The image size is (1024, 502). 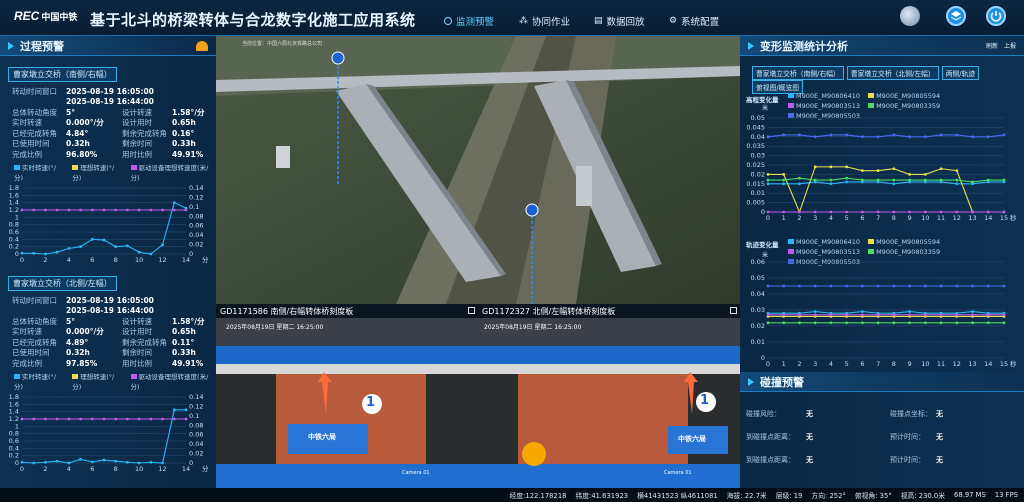 I want to click on x-unit-label: 分, so click(x=205, y=259).